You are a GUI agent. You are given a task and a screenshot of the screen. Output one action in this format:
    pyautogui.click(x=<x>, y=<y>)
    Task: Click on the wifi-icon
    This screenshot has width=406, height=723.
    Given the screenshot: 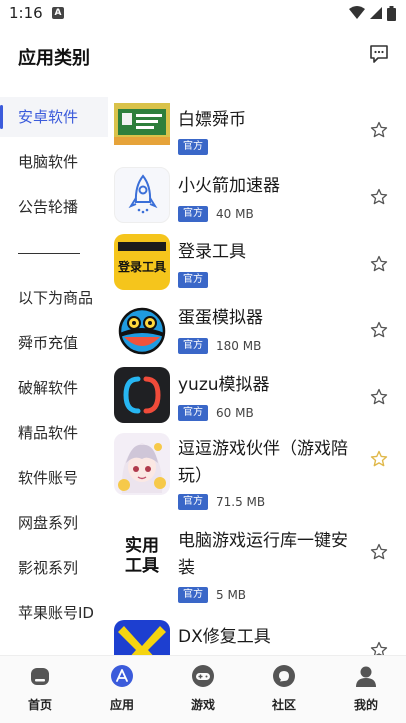 What is the action you would take?
    pyautogui.click(x=357, y=12)
    